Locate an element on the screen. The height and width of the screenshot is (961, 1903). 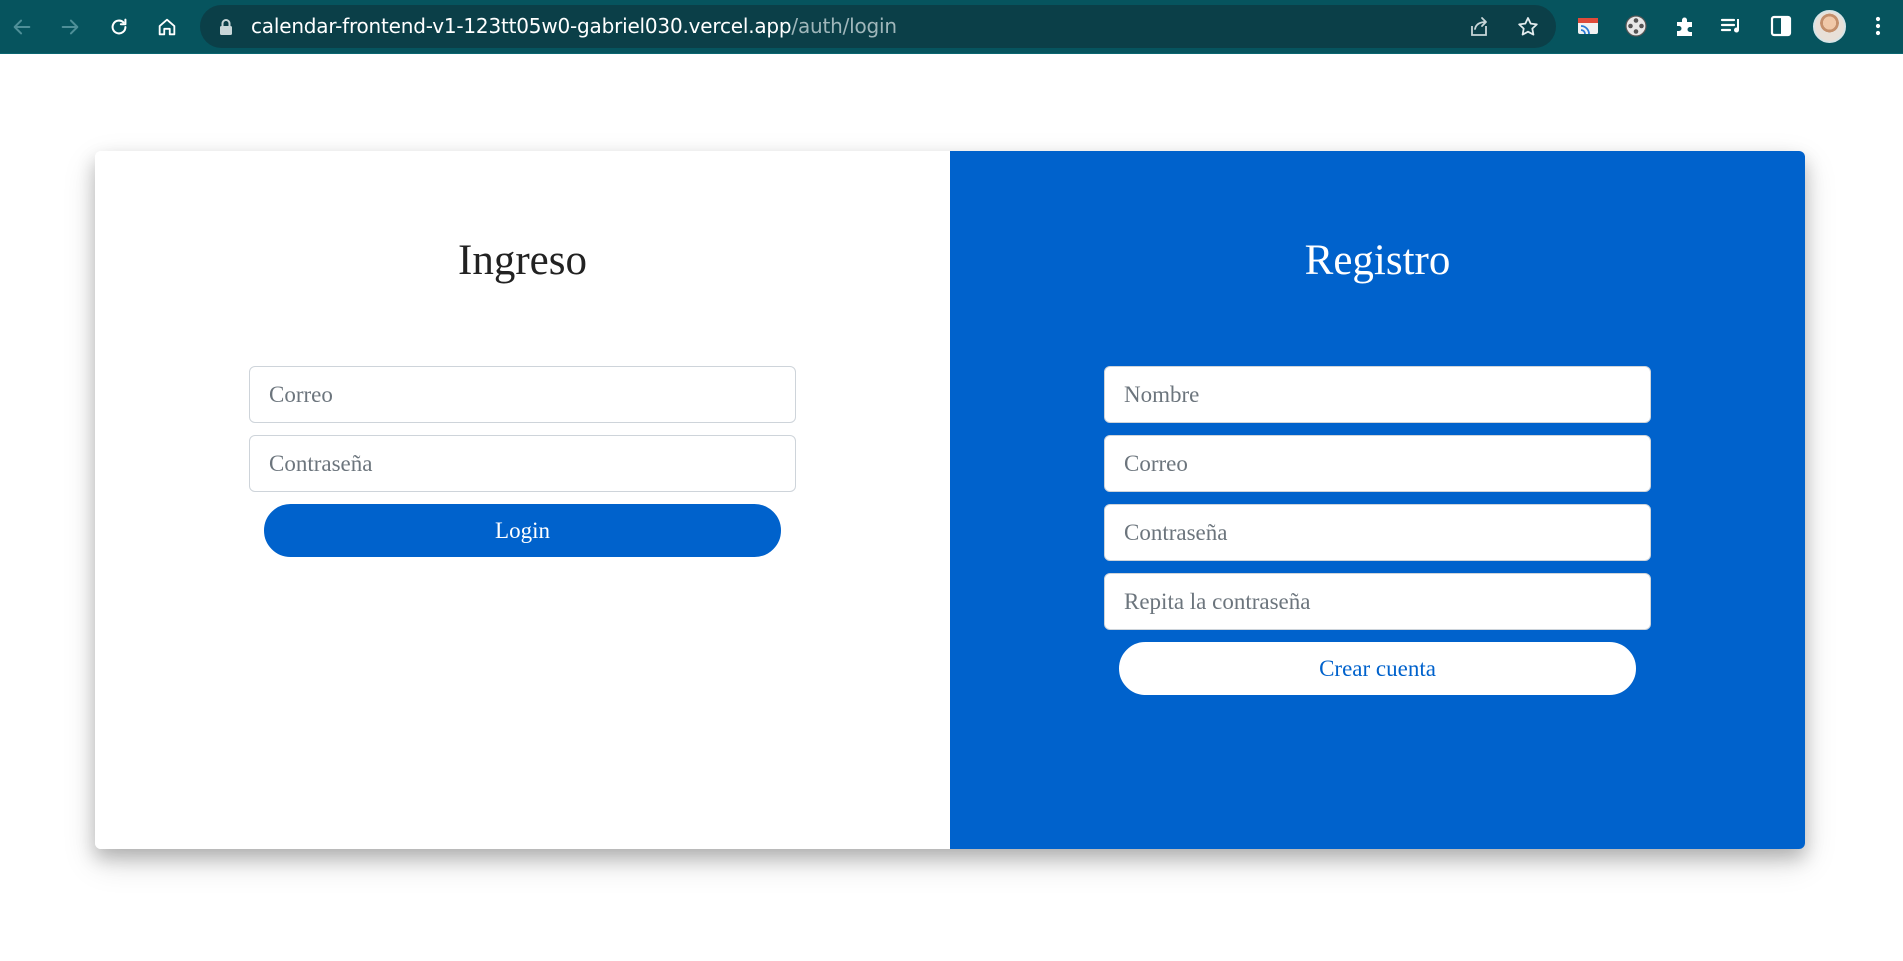
cast-icon is located at coordinates (1588, 26).